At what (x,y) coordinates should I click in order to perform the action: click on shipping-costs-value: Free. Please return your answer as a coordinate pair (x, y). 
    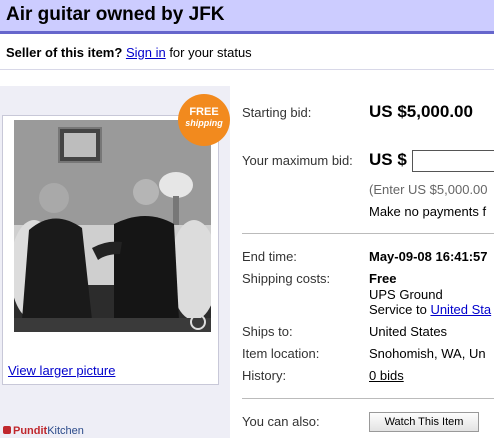
    Looking at the image, I should click on (383, 278).